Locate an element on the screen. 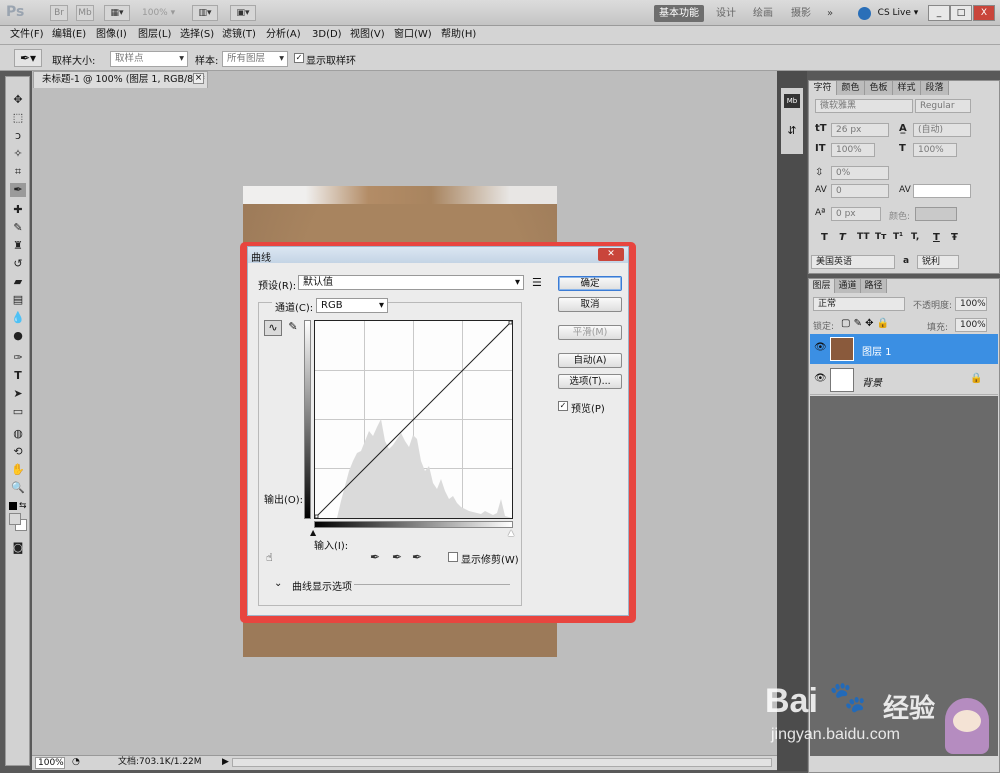 Image resolution: width=1000 pixels, height=773 pixels. underline-button: T is located at coordinates (936, 237).